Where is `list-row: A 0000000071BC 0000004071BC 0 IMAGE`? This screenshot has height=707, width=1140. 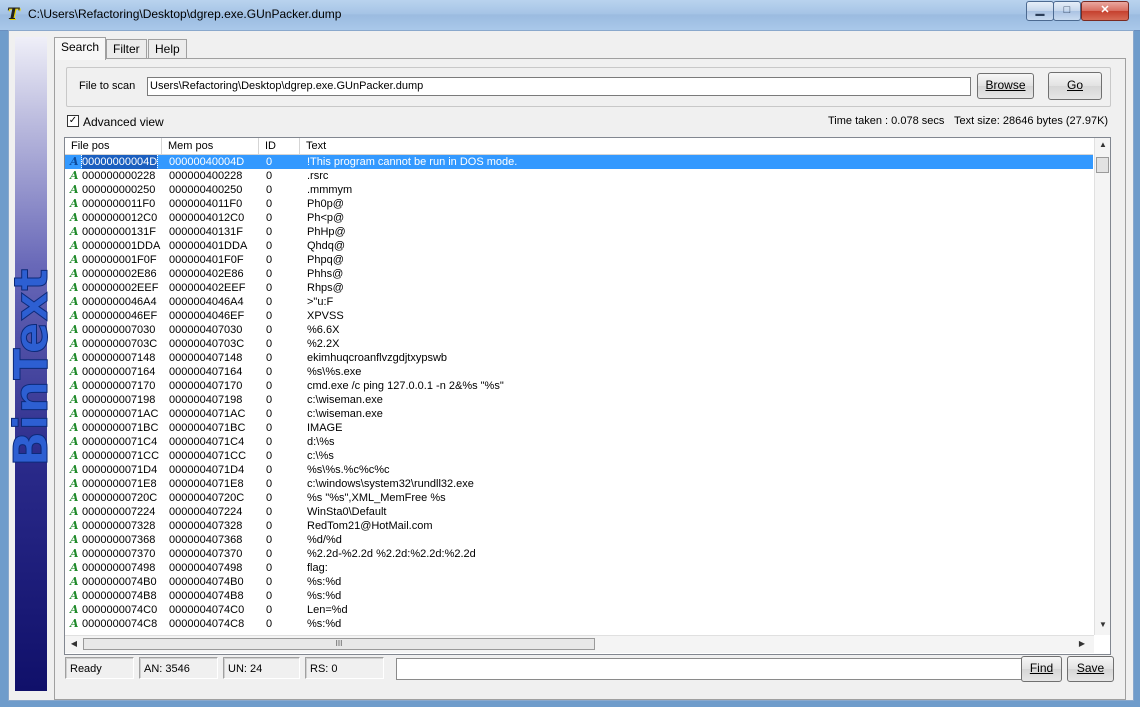 list-row: A 0000000071BC 0000004071BC 0 IMAGE is located at coordinates (579, 428).